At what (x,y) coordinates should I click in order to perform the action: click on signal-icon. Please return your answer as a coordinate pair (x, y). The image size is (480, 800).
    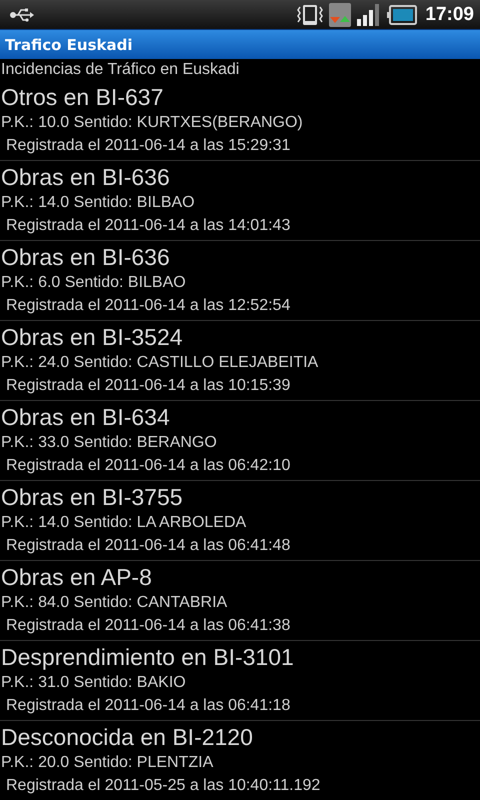
    Looking at the image, I should click on (369, 15).